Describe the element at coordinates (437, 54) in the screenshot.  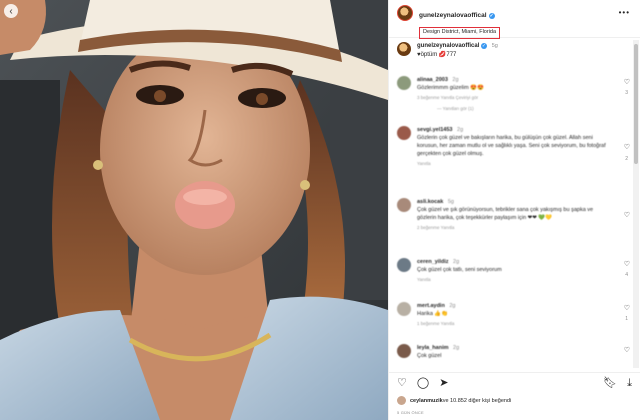
I see `caption-text: ♥öptüm 💋777` at that location.